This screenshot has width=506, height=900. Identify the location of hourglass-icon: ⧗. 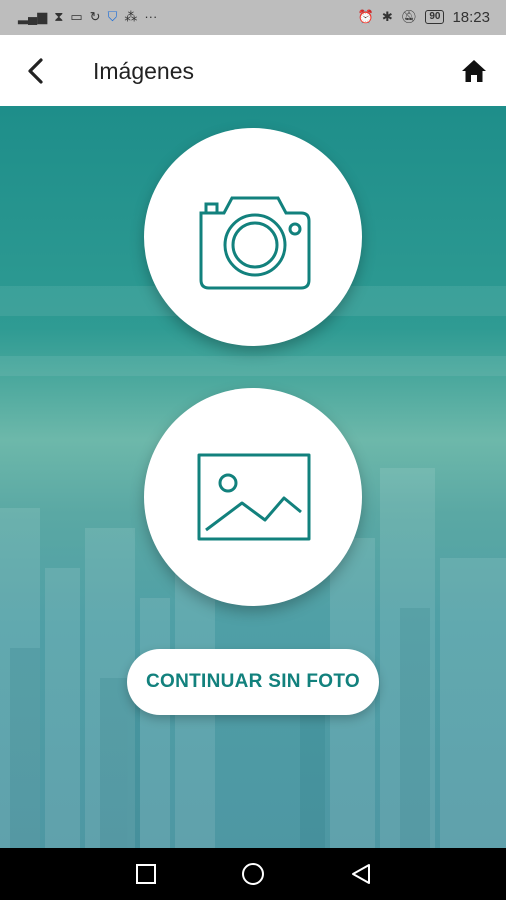
(59, 16).